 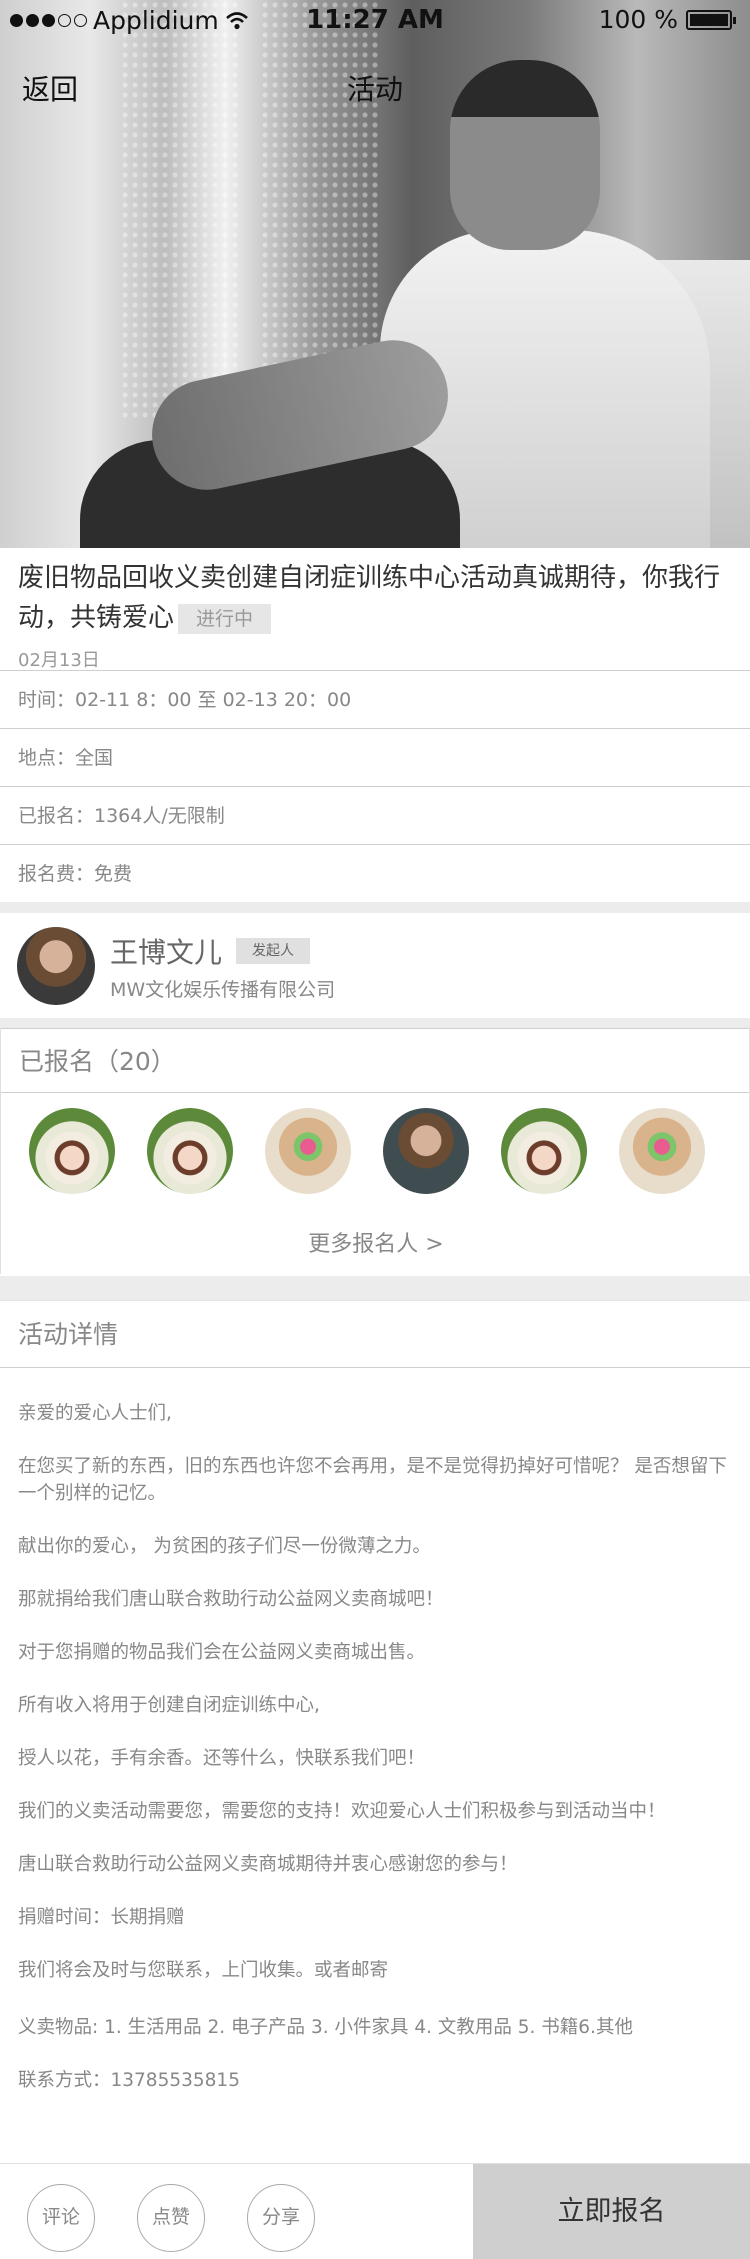 What do you see at coordinates (611, 2211) in the screenshot?
I see `signup-button: 立即报名` at bounding box center [611, 2211].